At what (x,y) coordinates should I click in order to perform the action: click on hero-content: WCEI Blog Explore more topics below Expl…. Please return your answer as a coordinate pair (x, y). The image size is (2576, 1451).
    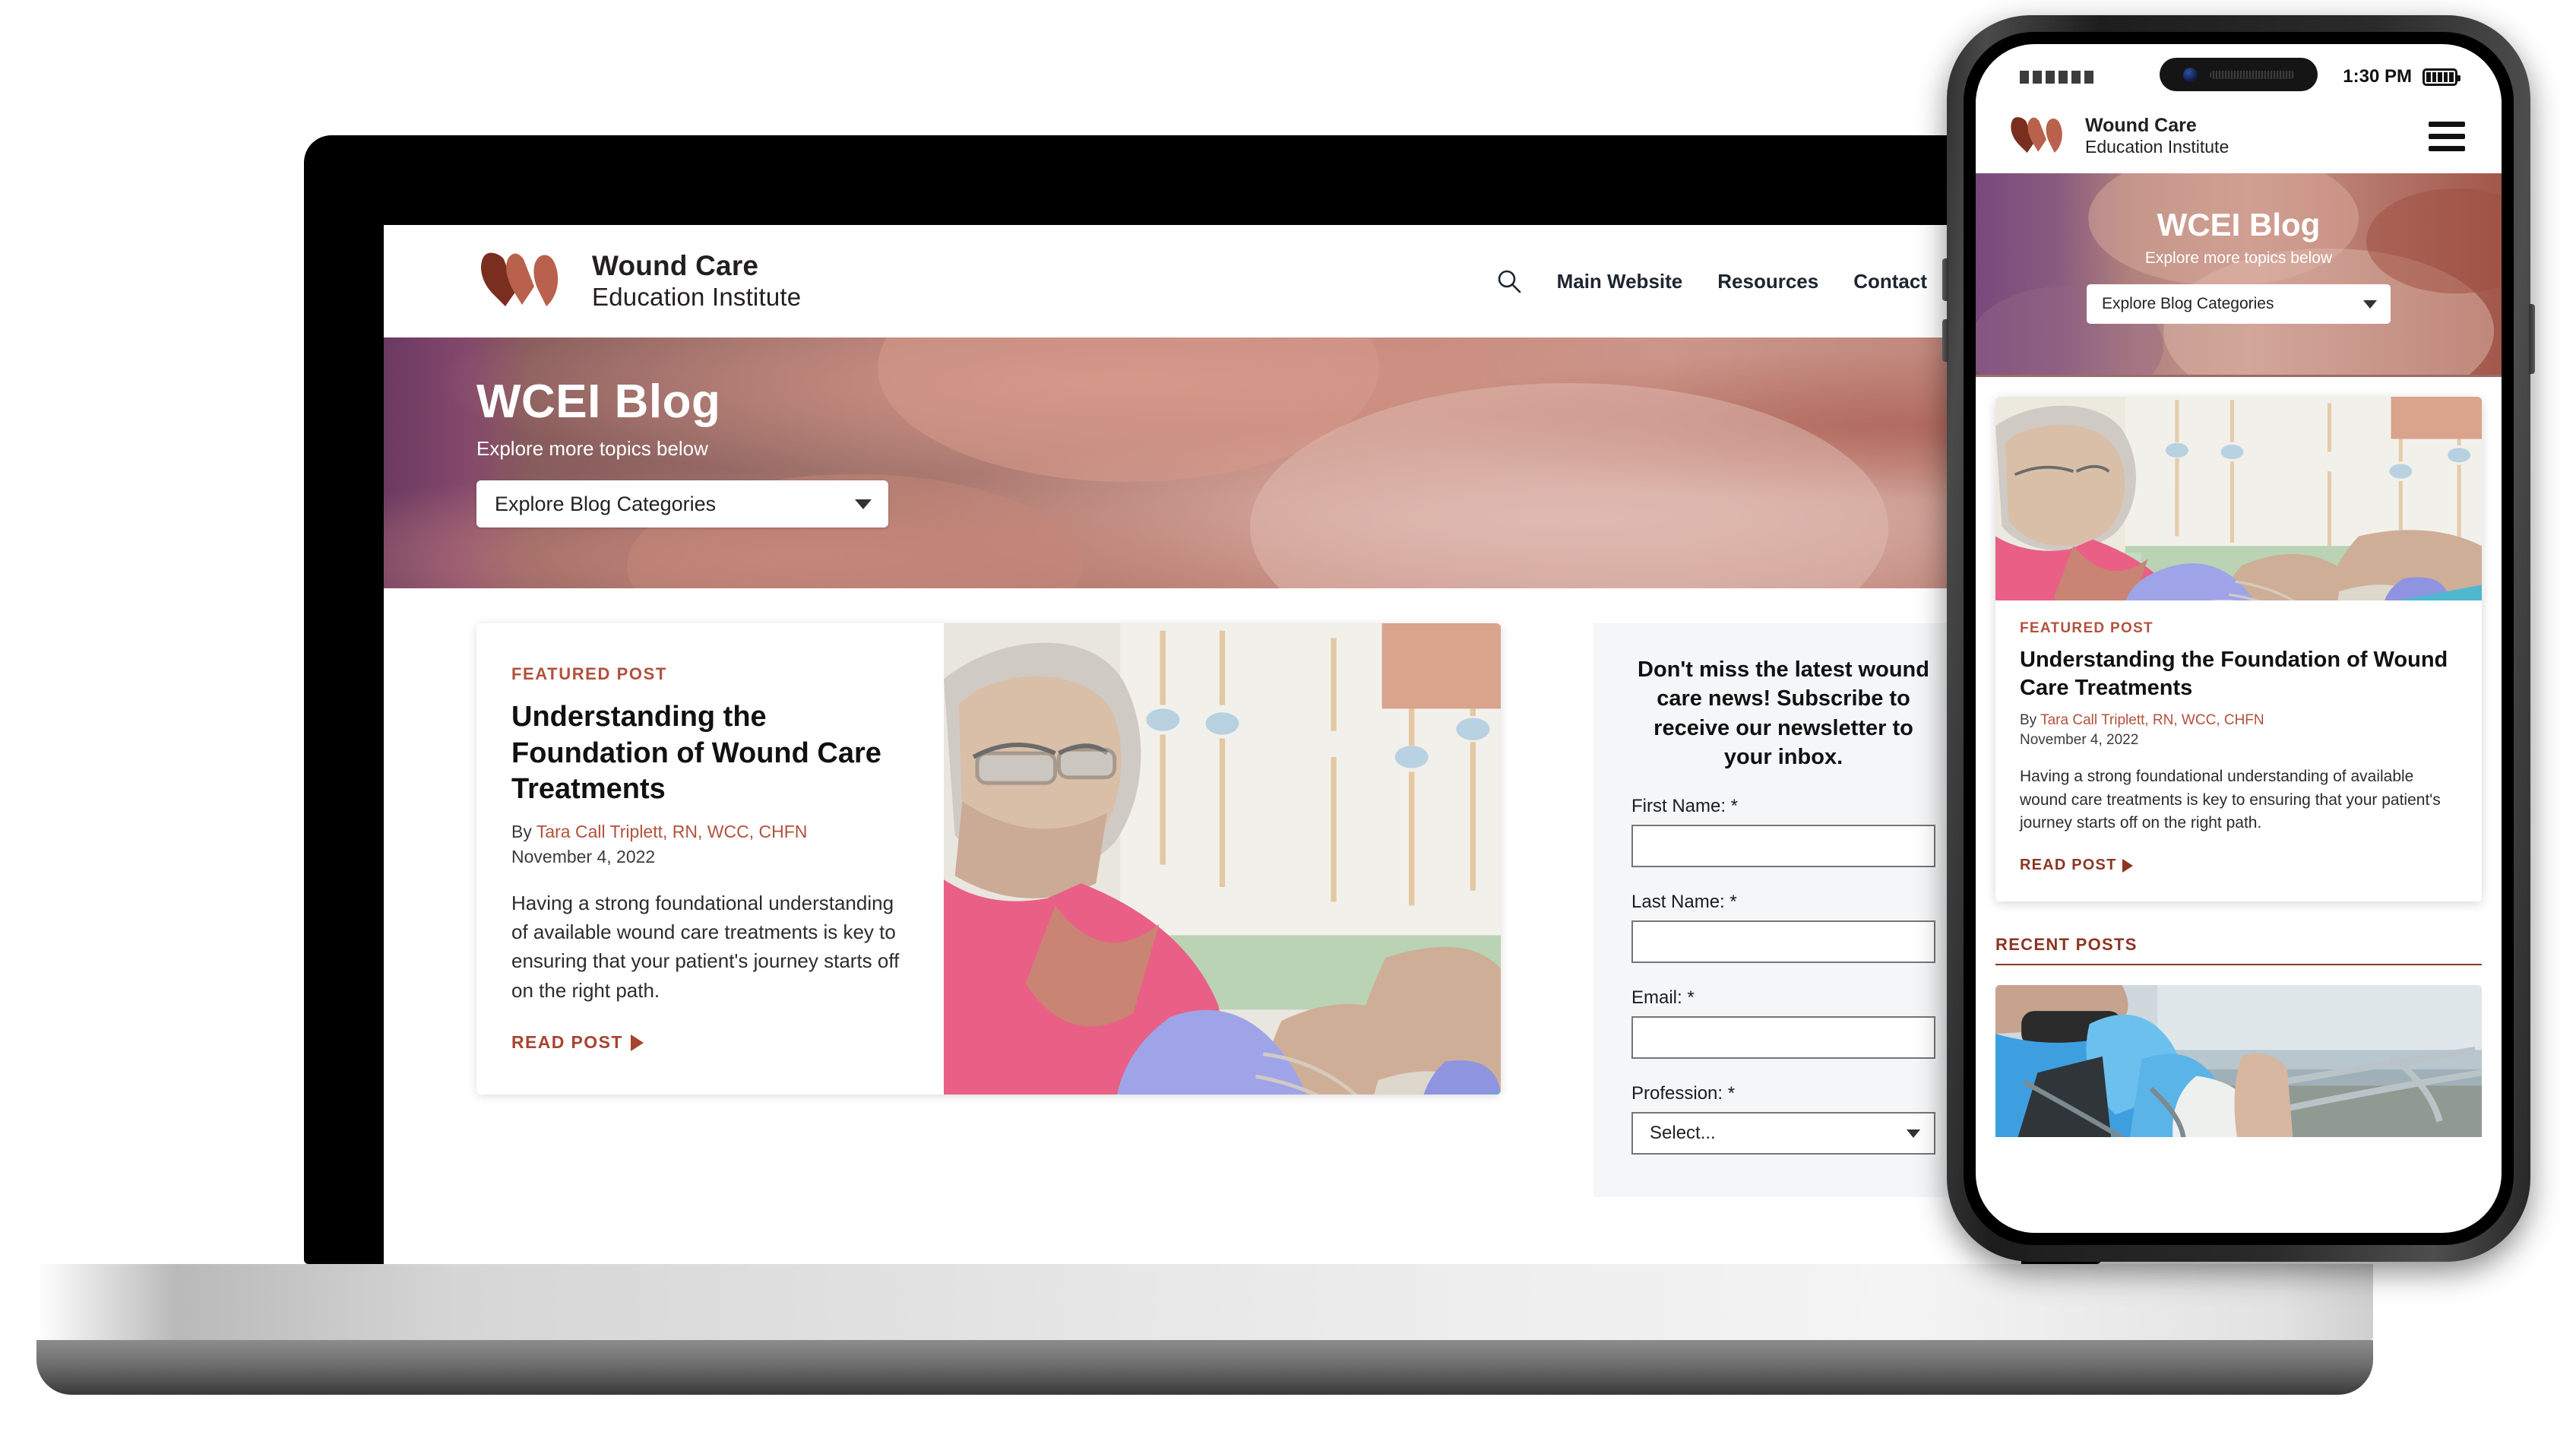
    Looking at the image, I should click on (1202, 432).